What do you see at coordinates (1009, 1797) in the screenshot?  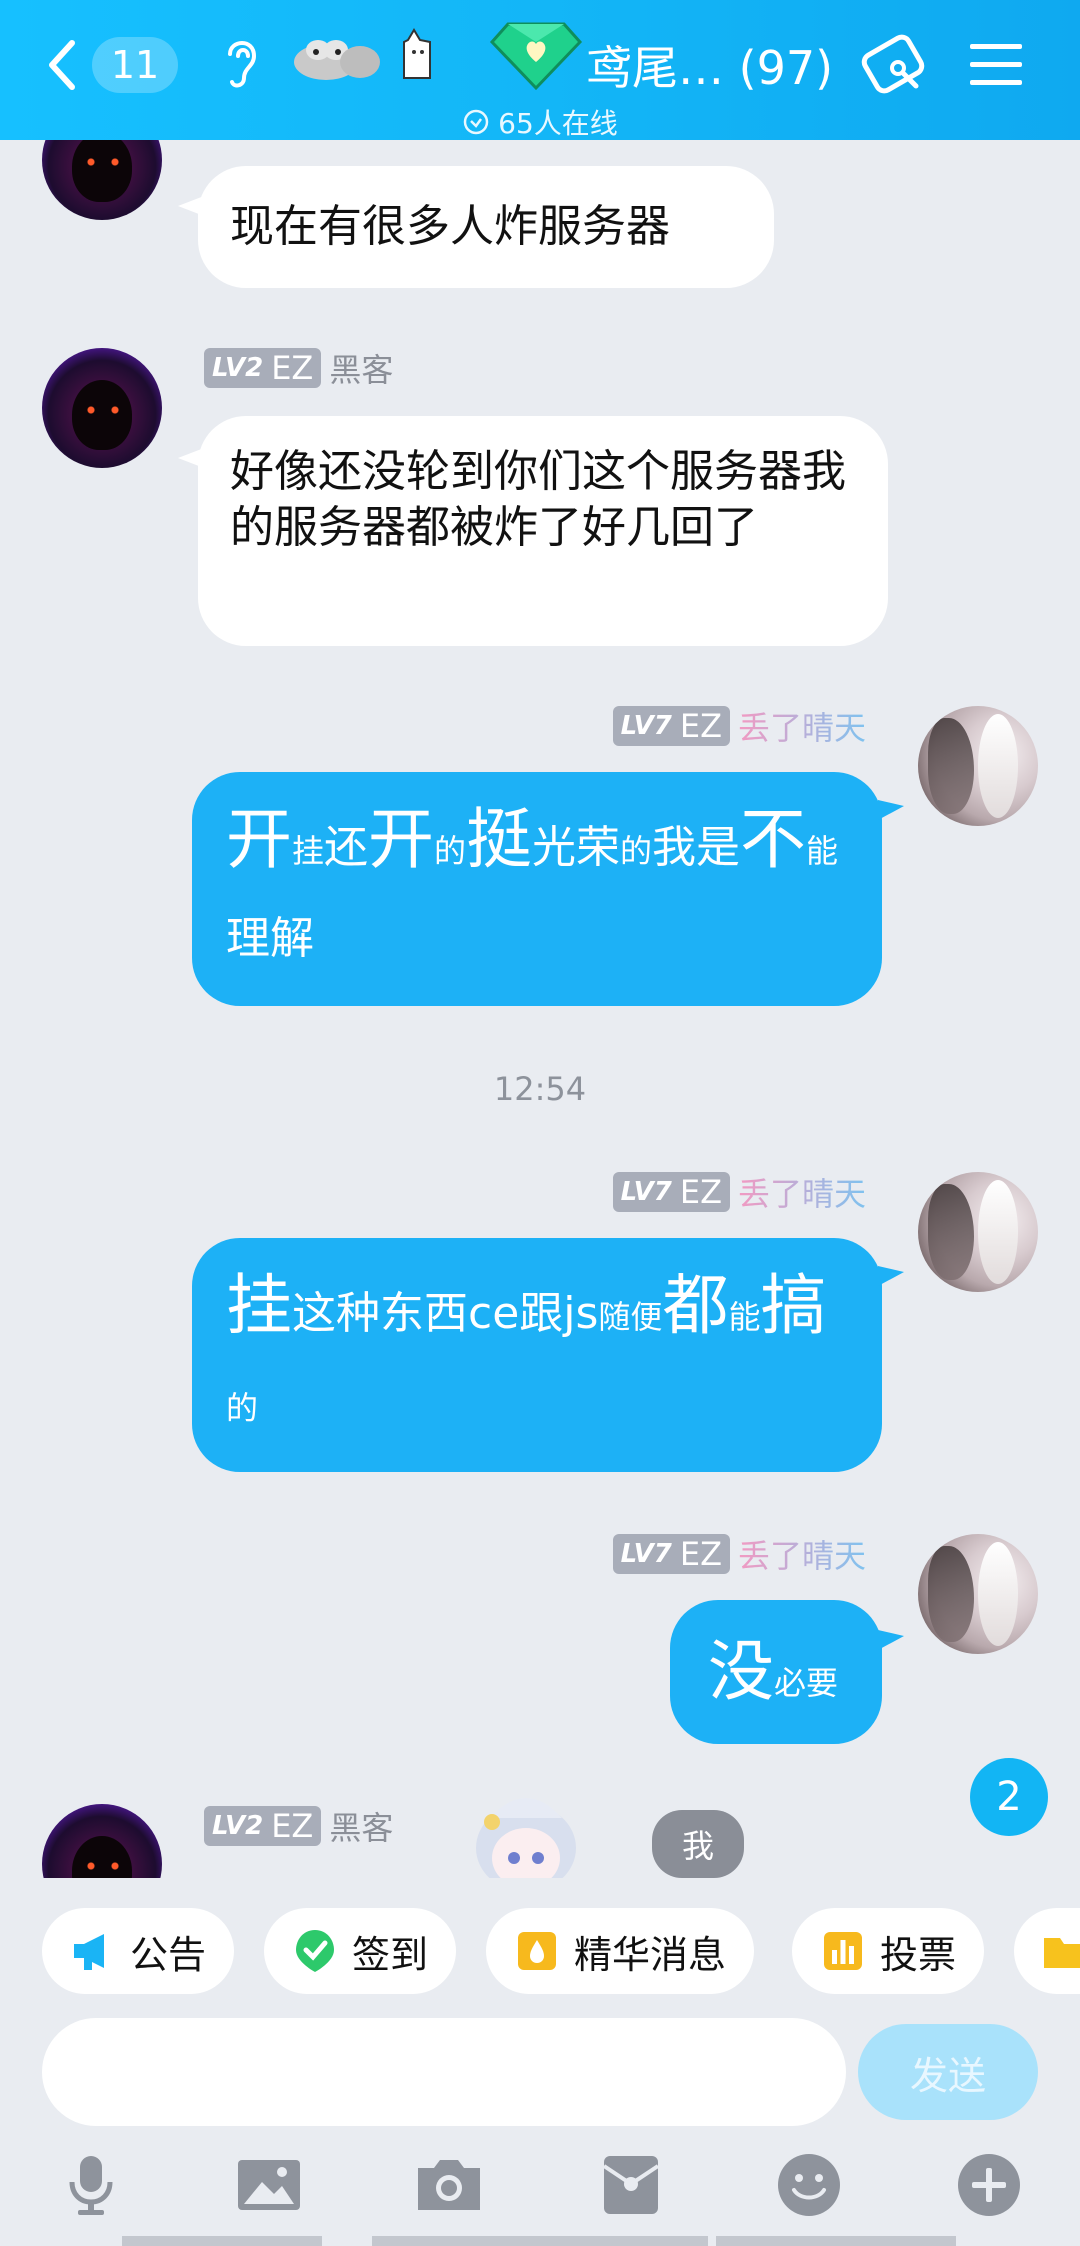 I see `new-message-badge: 2` at bounding box center [1009, 1797].